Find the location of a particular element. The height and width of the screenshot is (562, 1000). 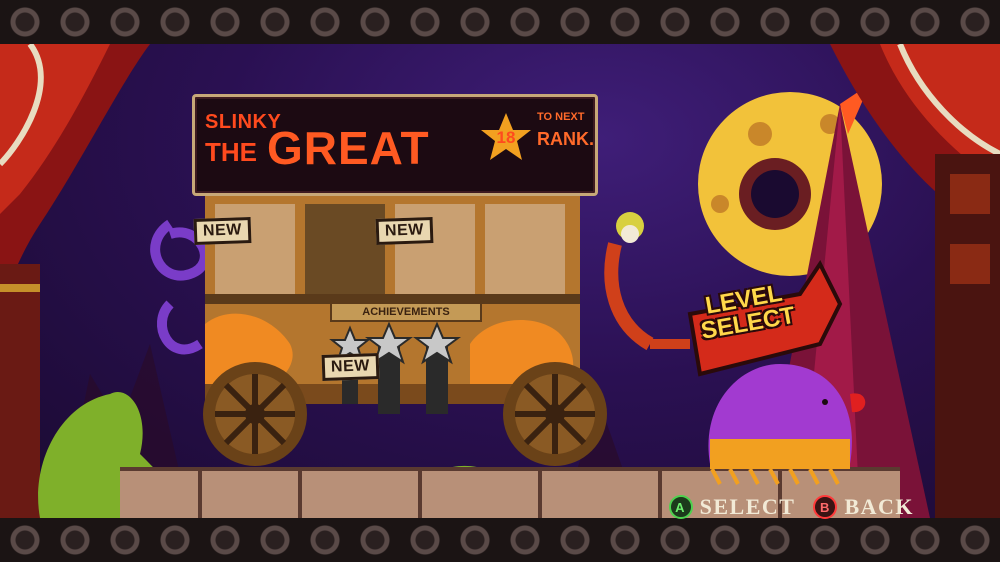

rank-label: RANK. is located at coordinates (565, 139).